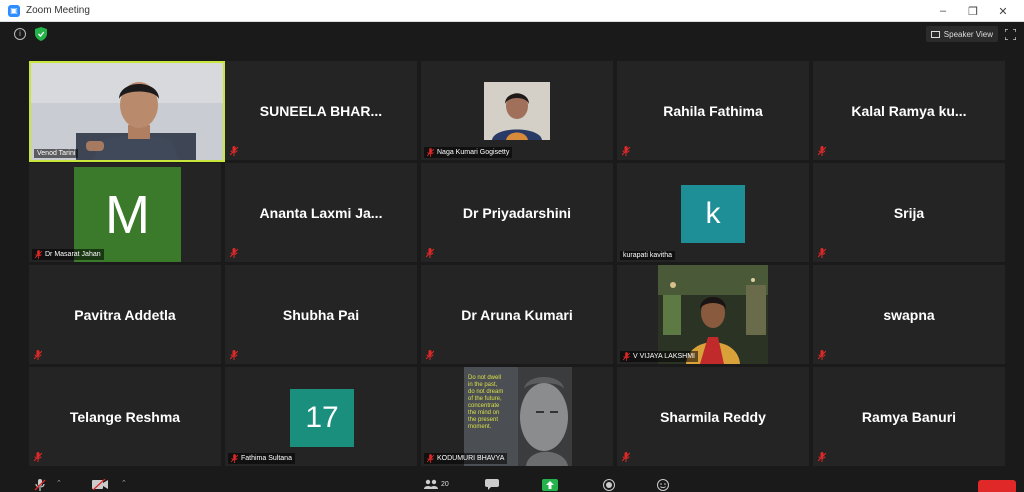 The image size is (1024, 492). I want to click on record-icon, so click(609, 485).